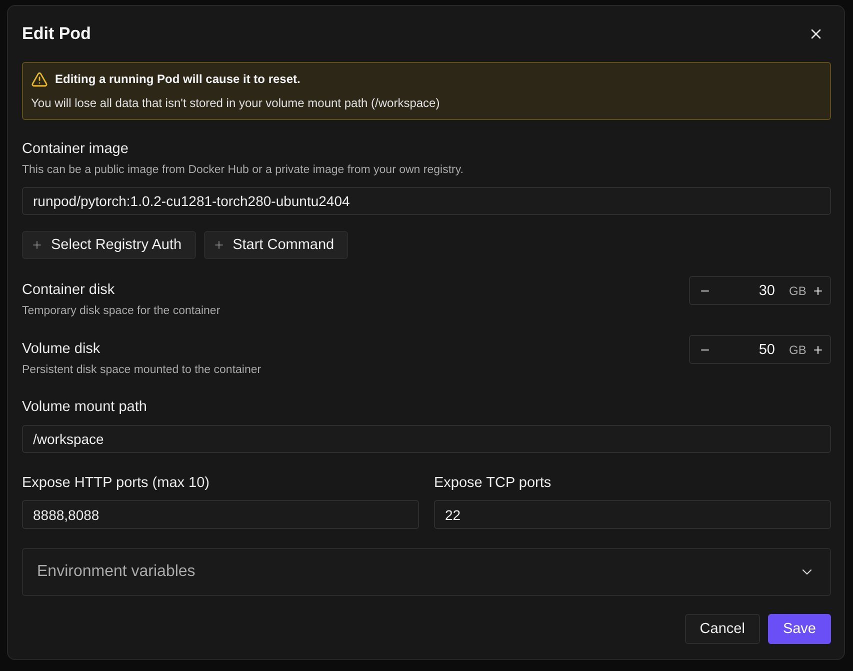 The height and width of the screenshot is (671, 853). What do you see at coordinates (116, 483) in the screenshot?
I see `field-label: Expose HTTP ports (max 10)` at bounding box center [116, 483].